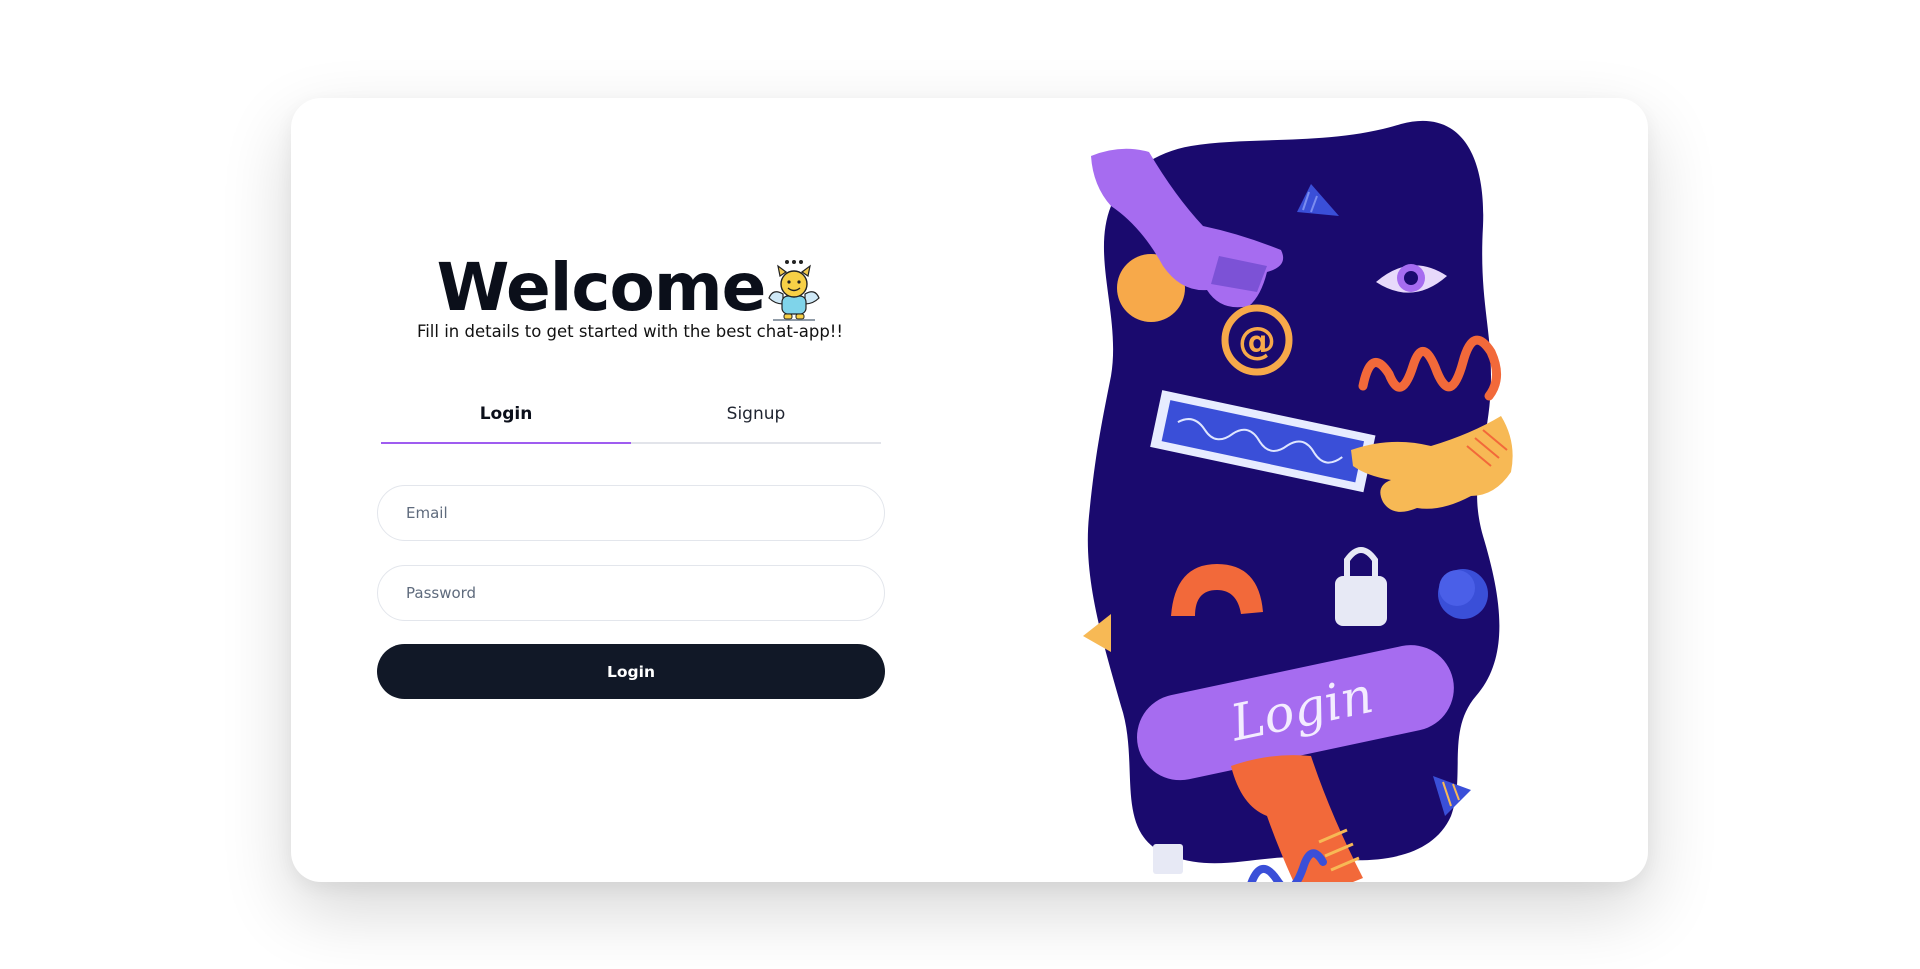 The width and height of the screenshot is (1920, 969). Describe the element at coordinates (756, 415) in the screenshot. I see `tab-signup: Signup` at that location.